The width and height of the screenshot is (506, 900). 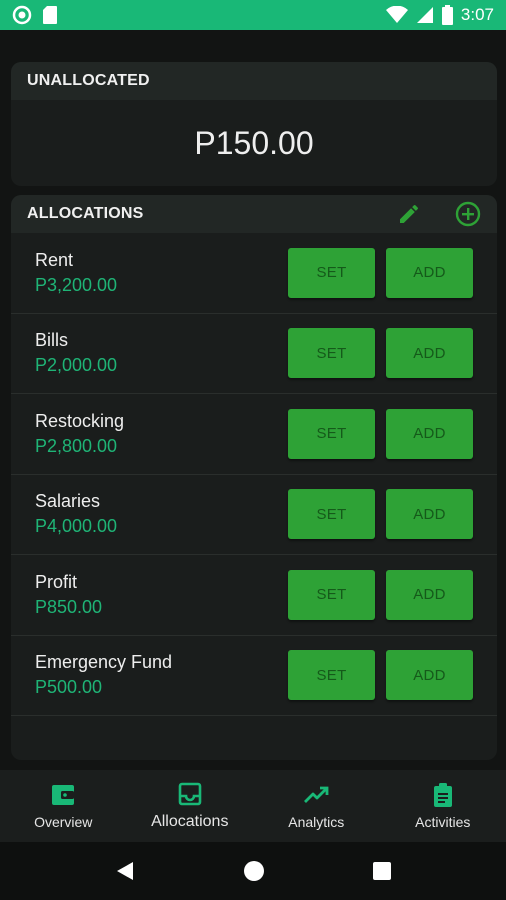 What do you see at coordinates (76, 514) in the screenshot?
I see `allocation-text: Salaries P4,000.00` at bounding box center [76, 514].